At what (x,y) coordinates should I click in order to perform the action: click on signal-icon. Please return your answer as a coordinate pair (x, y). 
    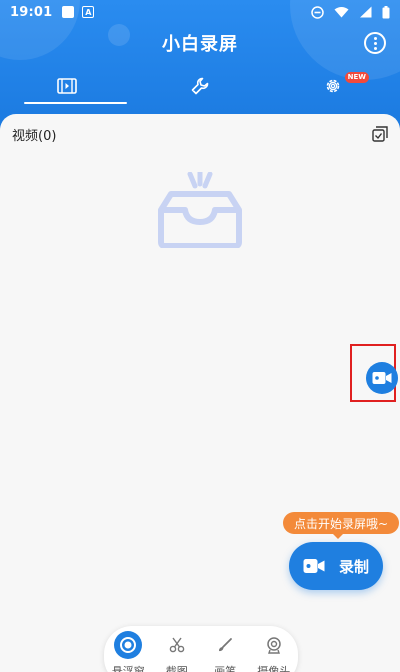
    Looking at the image, I should click on (366, 12).